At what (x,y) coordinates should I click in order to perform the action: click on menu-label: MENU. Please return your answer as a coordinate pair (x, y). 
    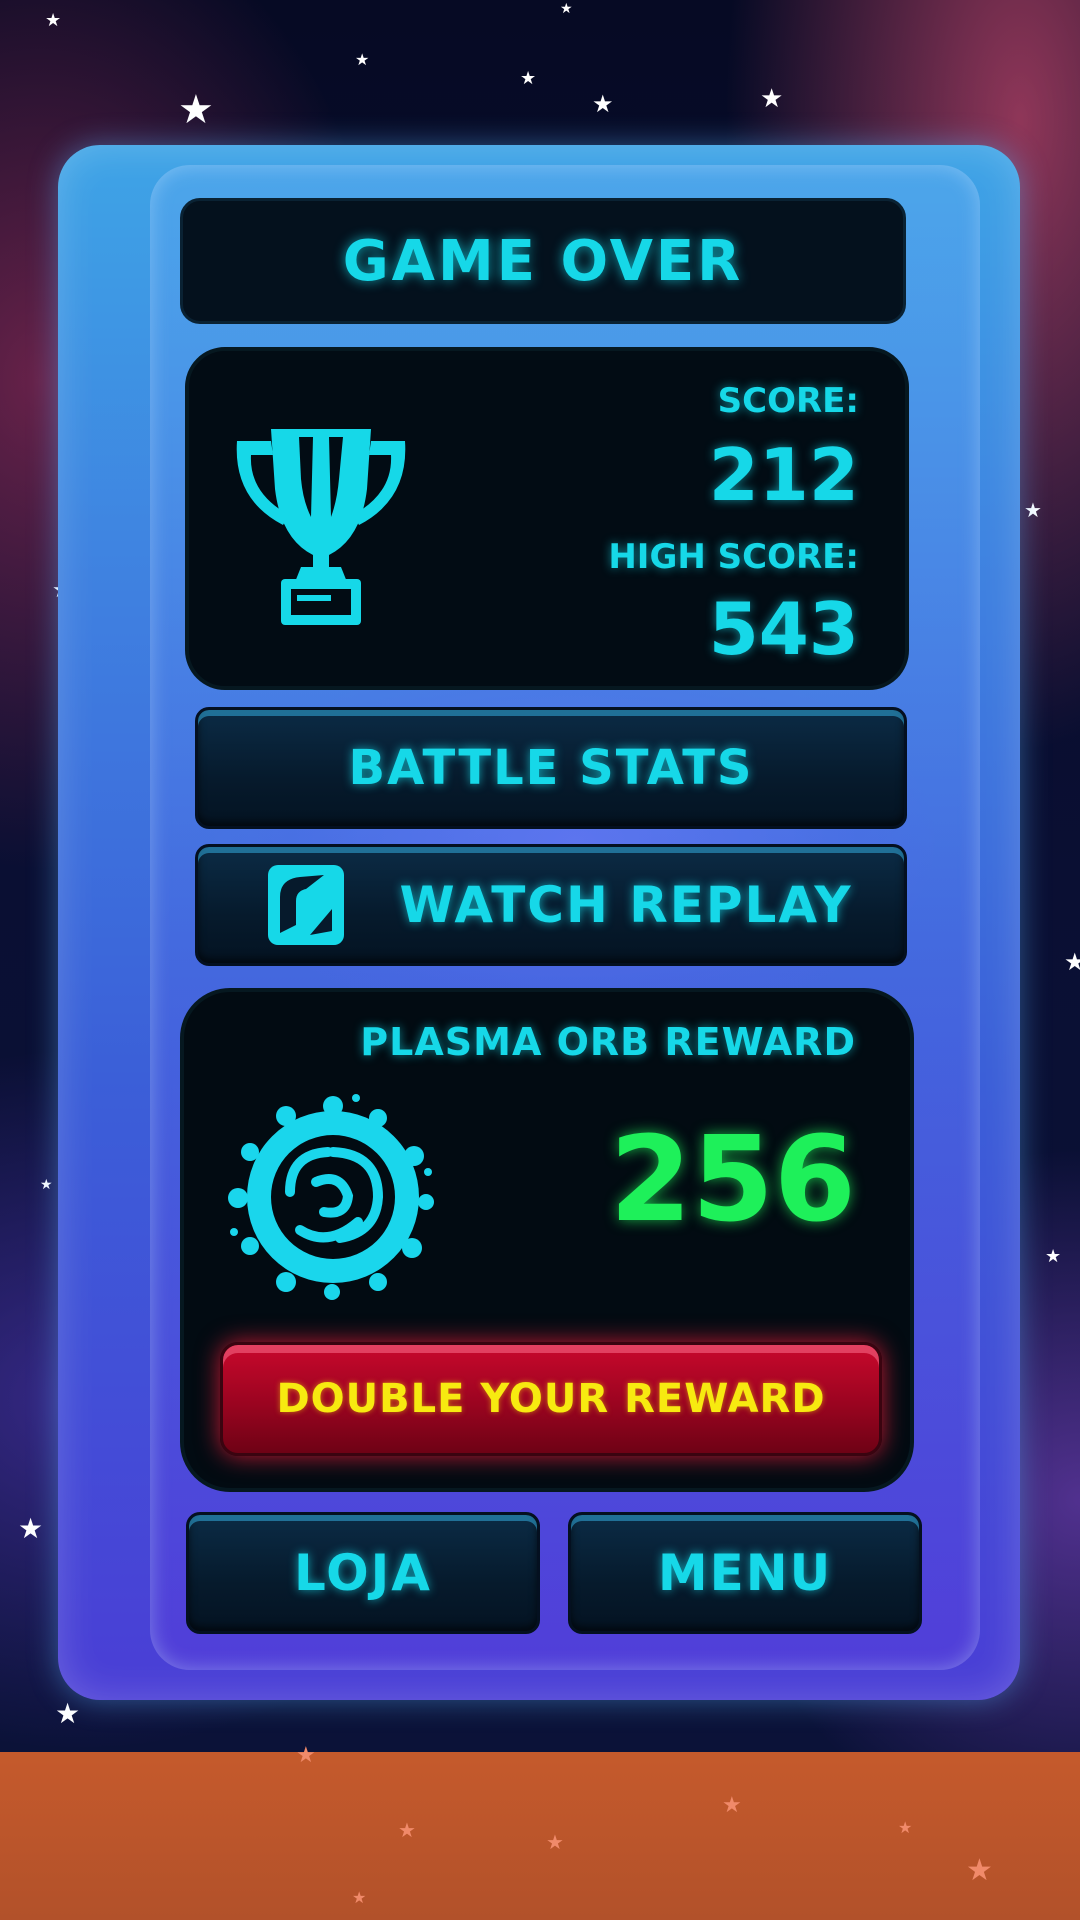
    Looking at the image, I should click on (745, 1573).